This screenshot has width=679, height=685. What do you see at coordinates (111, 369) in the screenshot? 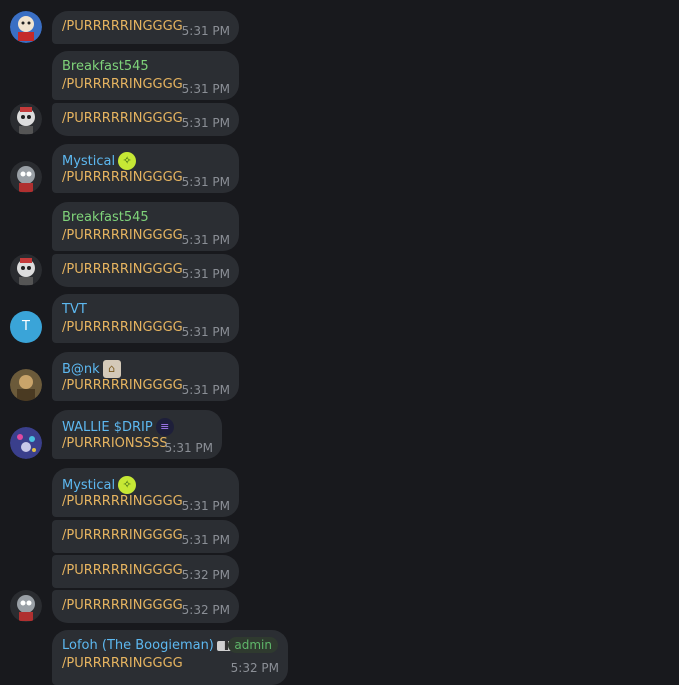
I see `bank-building-icon: ⌂` at bounding box center [111, 369].